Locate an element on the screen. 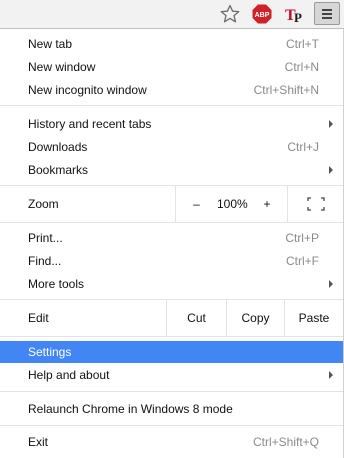 This screenshot has height=458, width=344. menu-item-exit: Exit Ctrl+Shift+Q is located at coordinates (171, 442).